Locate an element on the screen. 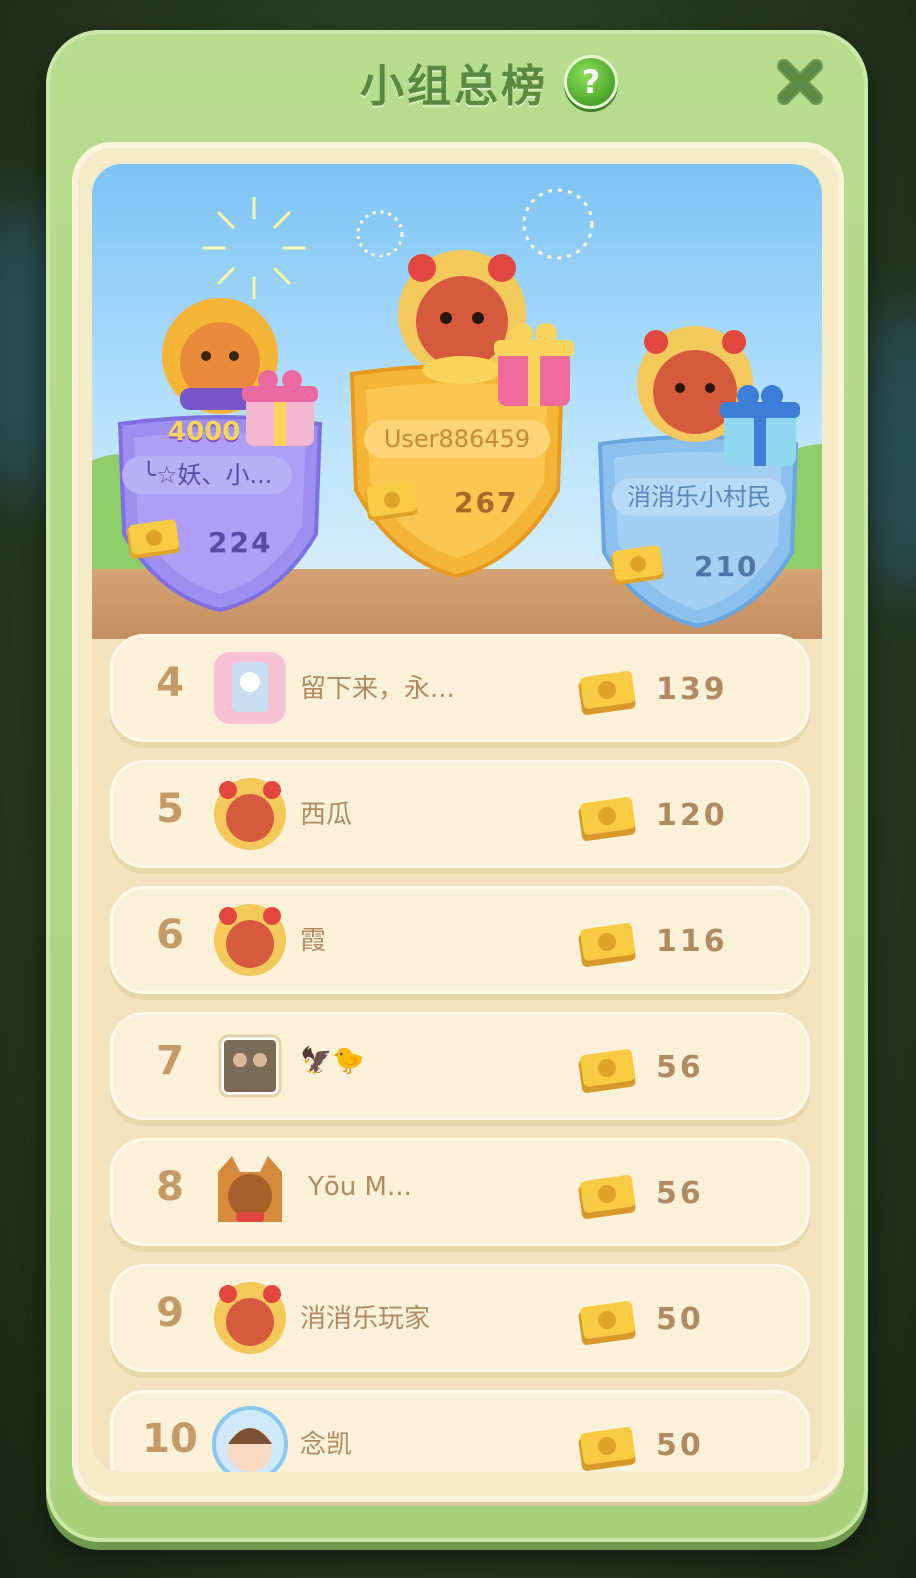 The height and width of the screenshot is (1578, 916). third-place-name: 消消乐小村民 is located at coordinates (699, 497).